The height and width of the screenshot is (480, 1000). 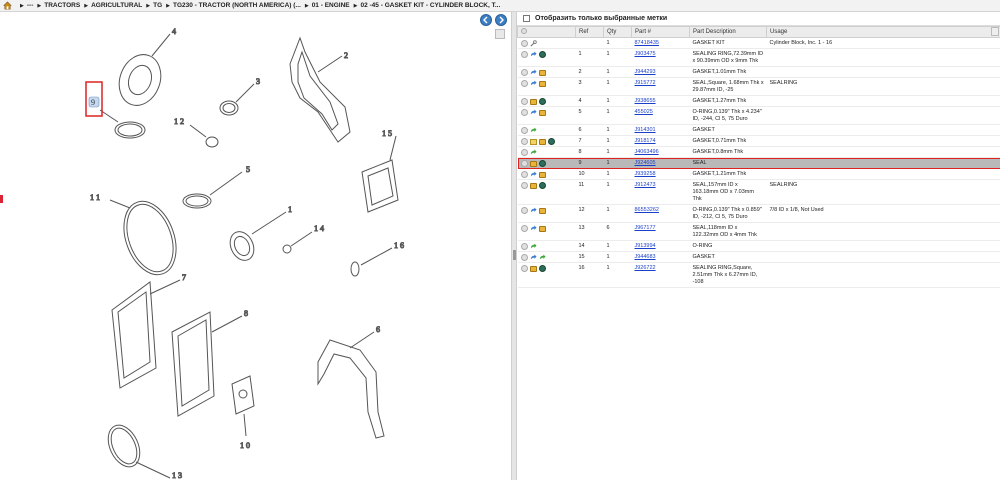 I want to click on part-number-link: J903475, so click(x=645, y=54).